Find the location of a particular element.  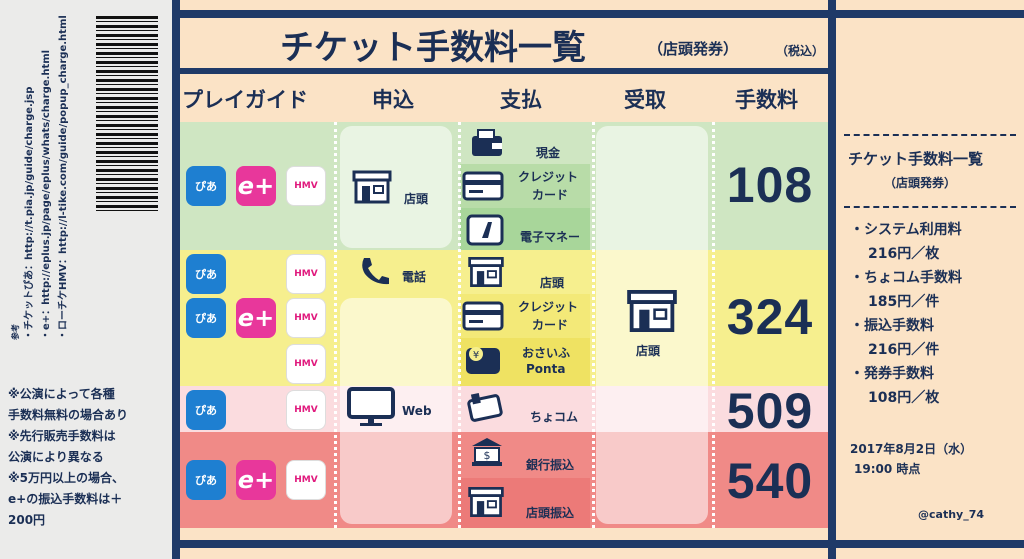

receive-store-label: 店頭 is located at coordinates (648, 351).